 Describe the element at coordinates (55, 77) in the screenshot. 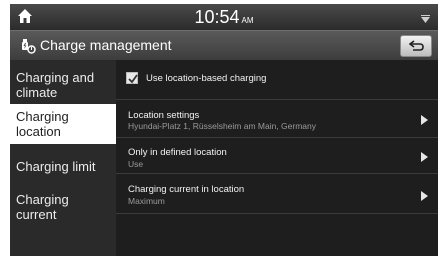

I see `sidebar-item-label: Charging and` at that location.